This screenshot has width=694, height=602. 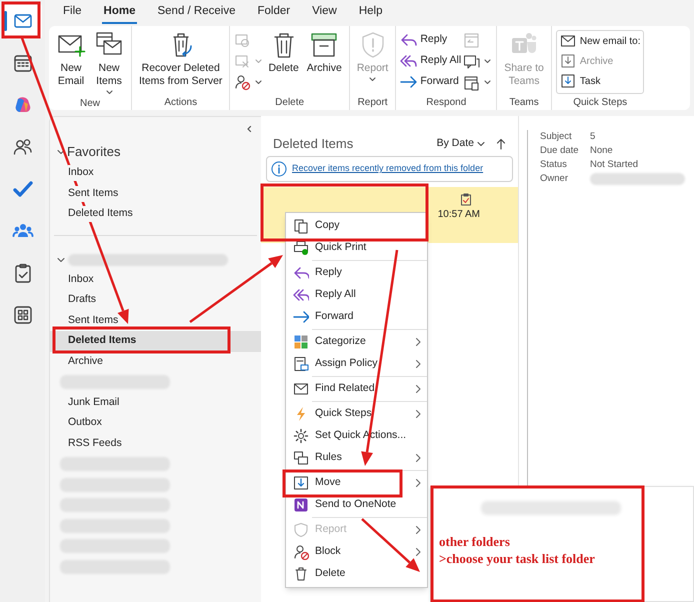 What do you see at coordinates (89, 103) in the screenshot?
I see `group-label: New` at bounding box center [89, 103].